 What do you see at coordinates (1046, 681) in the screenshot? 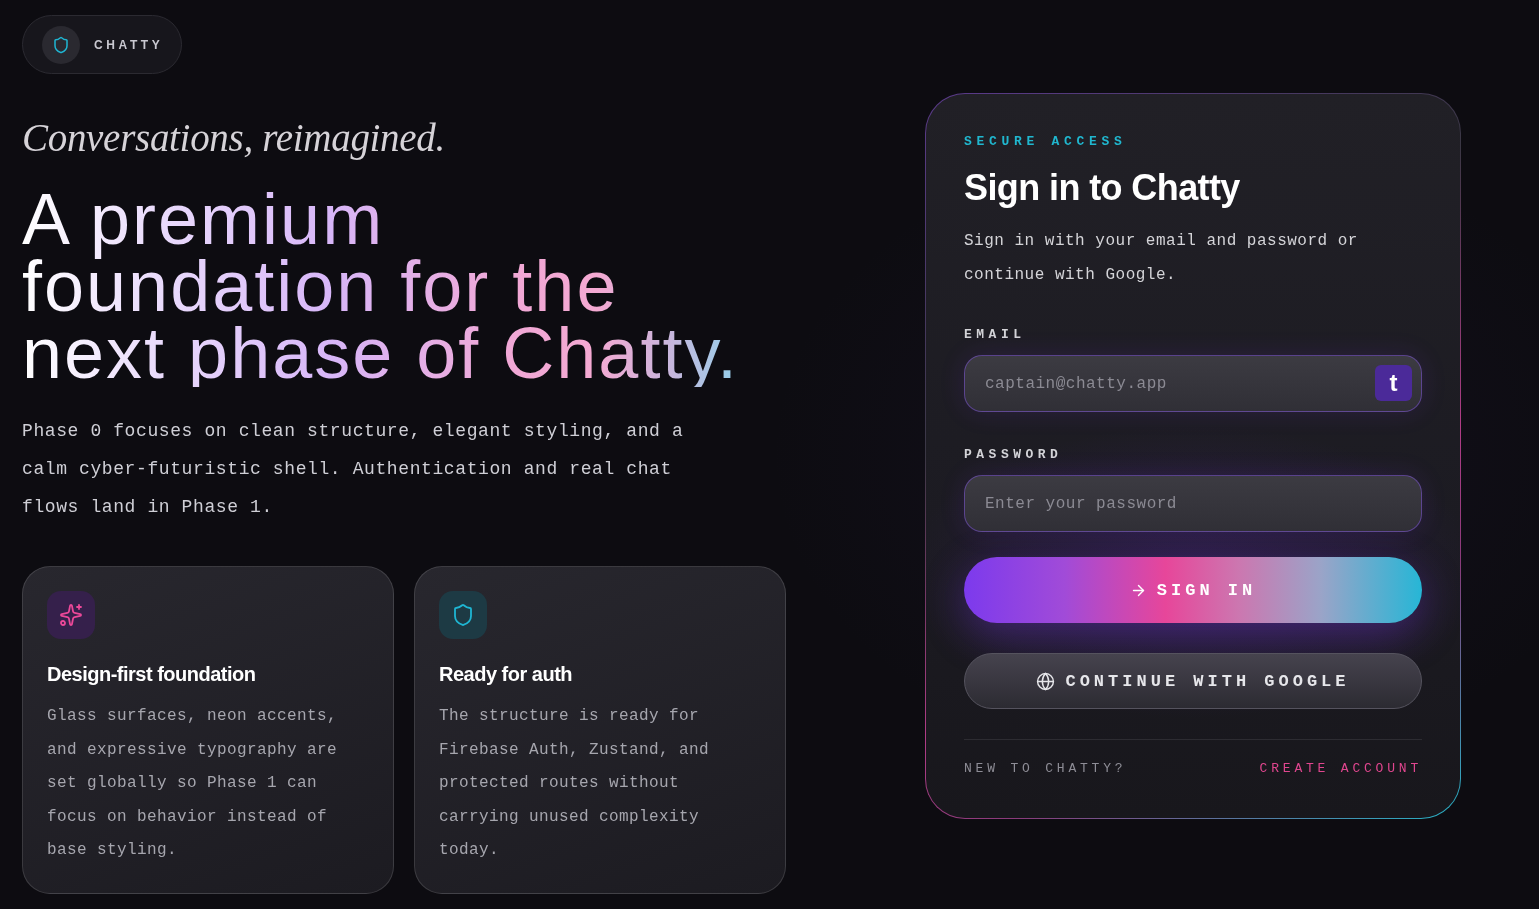
I see `globe-icon` at bounding box center [1046, 681].